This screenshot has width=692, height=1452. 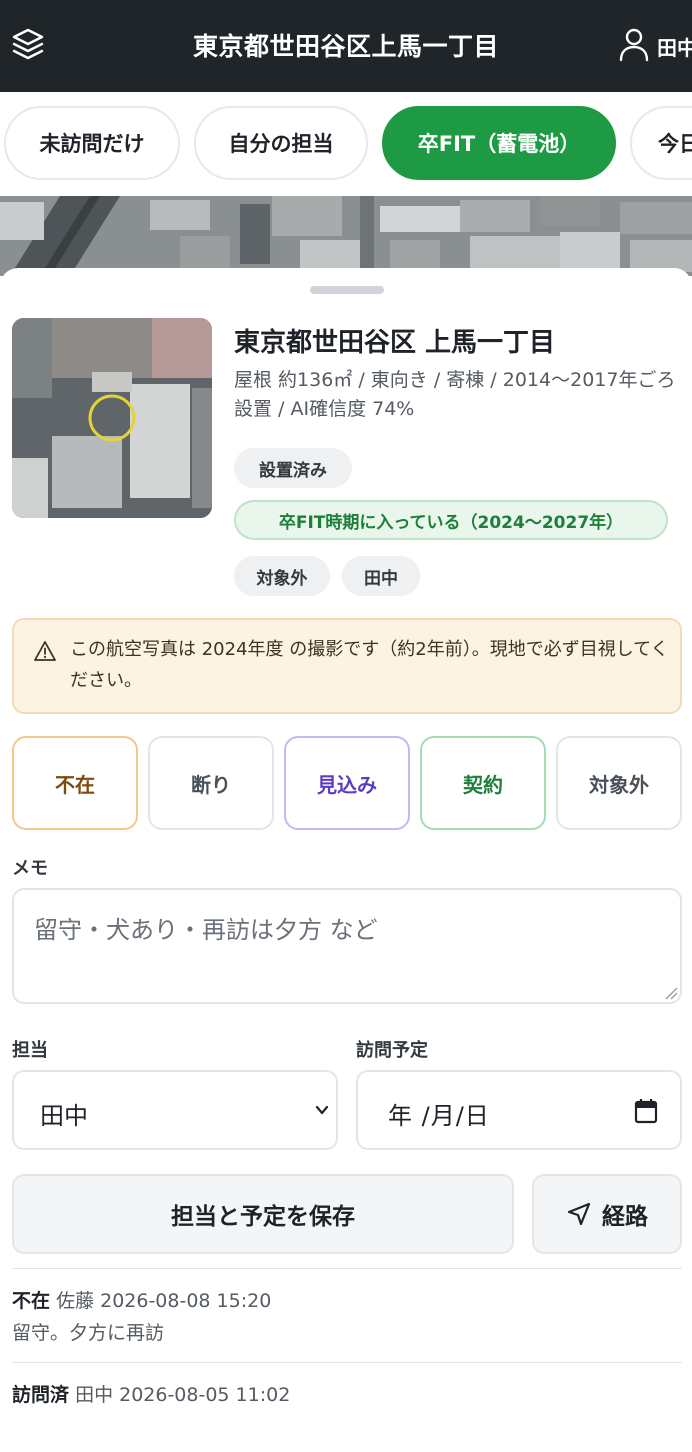 I want to click on history-status: 訪問済, so click(x=41, y=1395).